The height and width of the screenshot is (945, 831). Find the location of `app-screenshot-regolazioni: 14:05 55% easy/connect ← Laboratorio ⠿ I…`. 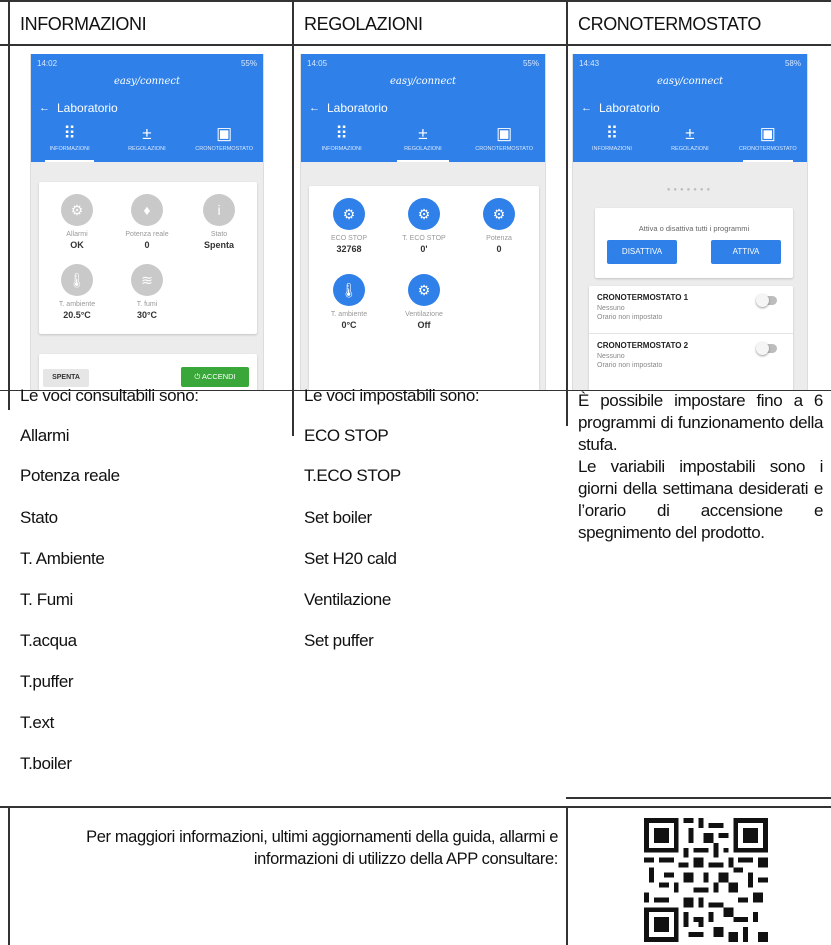

app-screenshot-regolazioni: 14:05 55% easy/connect ← Laboratorio ⠿ I… is located at coordinates (423, 222).